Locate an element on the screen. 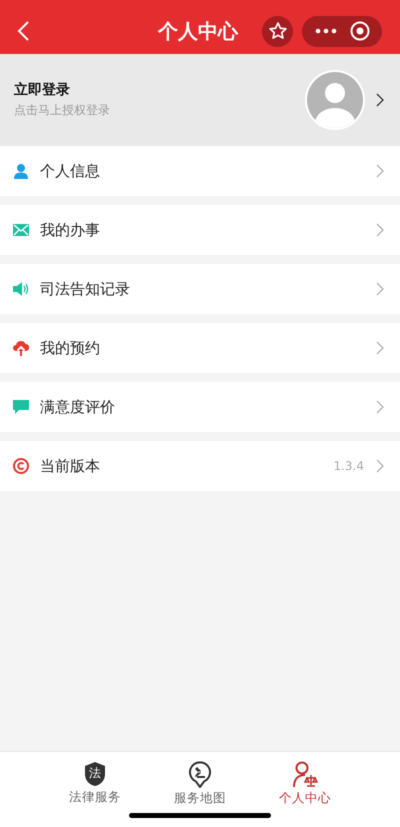  login-hint: 点击马上授权登录 is located at coordinates (62, 110).